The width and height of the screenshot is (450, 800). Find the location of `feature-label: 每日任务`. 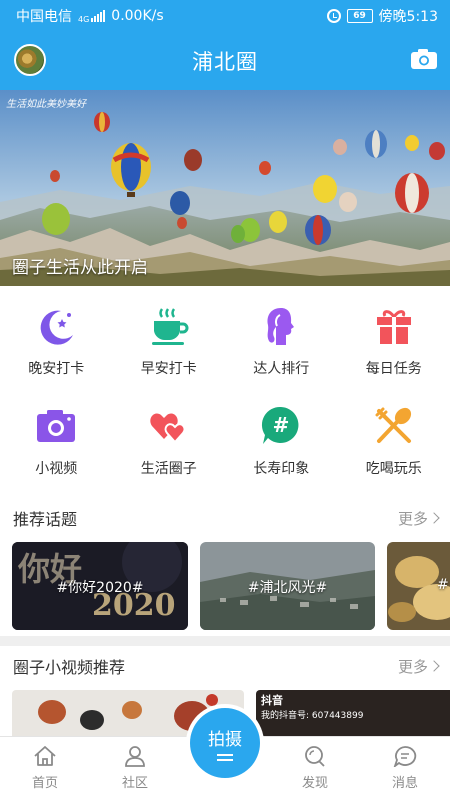

feature-label: 每日任务 is located at coordinates (393, 369).